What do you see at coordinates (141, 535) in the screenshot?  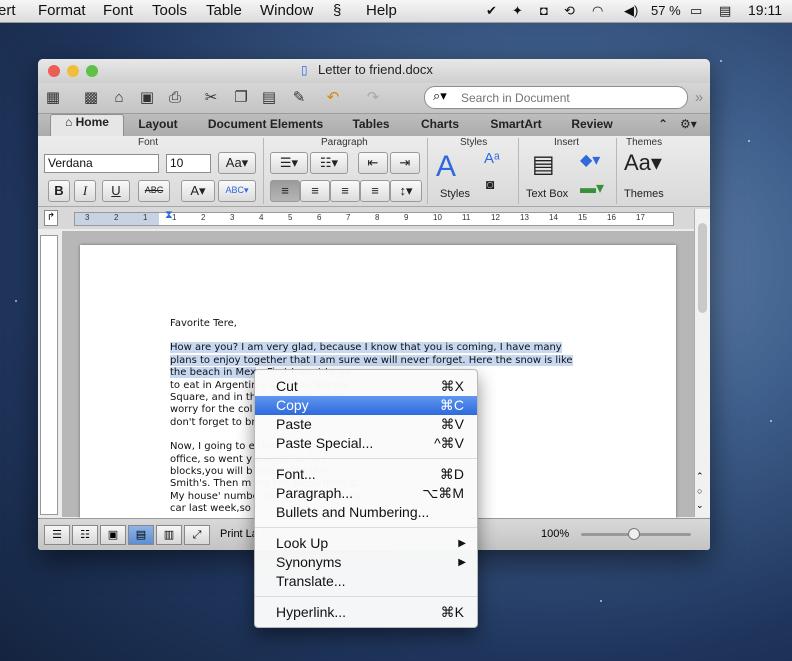 I see `print-layout-view-icon: ▤` at bounding box center [141, 535].